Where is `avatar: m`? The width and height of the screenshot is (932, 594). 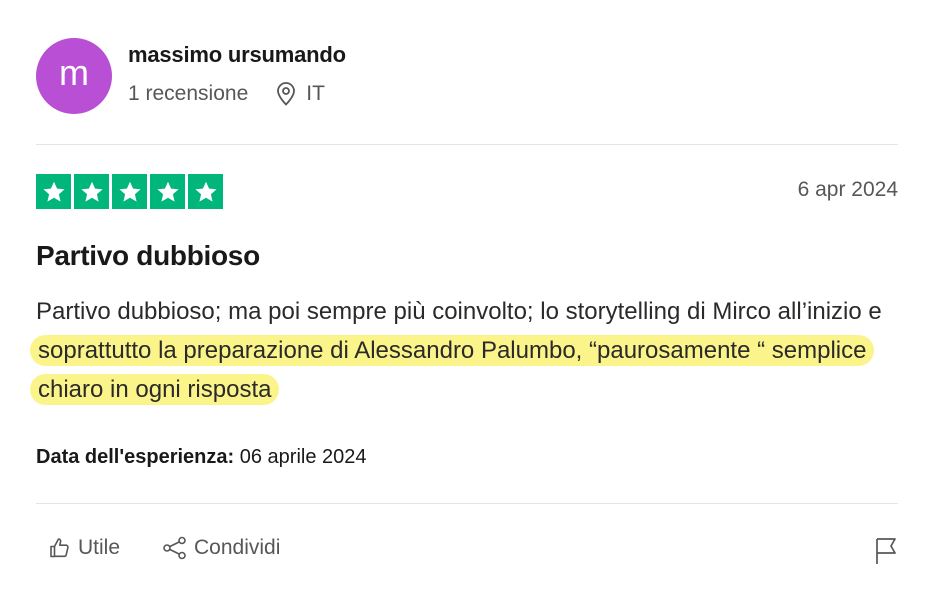
avatar: m is located at coordinates (74, 76).